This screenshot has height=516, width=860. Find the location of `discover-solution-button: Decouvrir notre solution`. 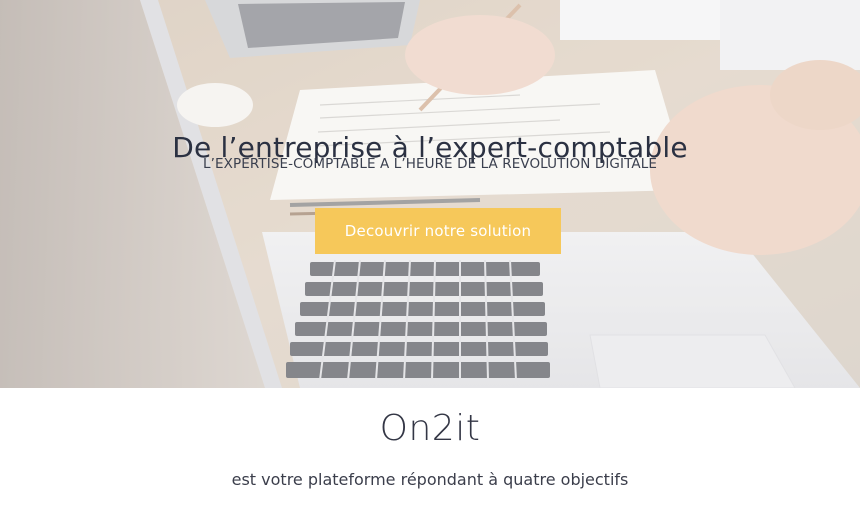

discover-solution-button: Decouvrir notre solution is located at coordinates (438, 231).